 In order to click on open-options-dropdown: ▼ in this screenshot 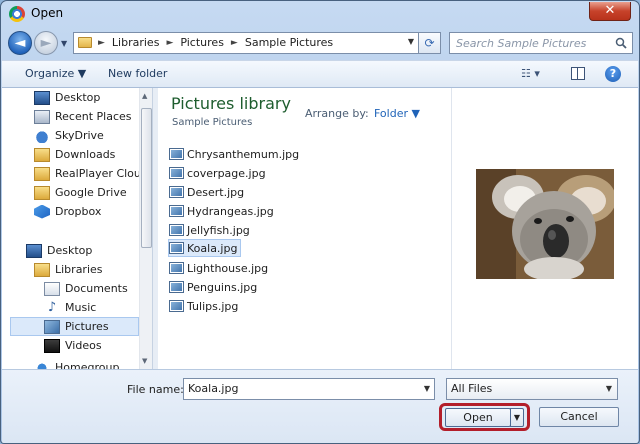, I will do `click(517, 417)`.